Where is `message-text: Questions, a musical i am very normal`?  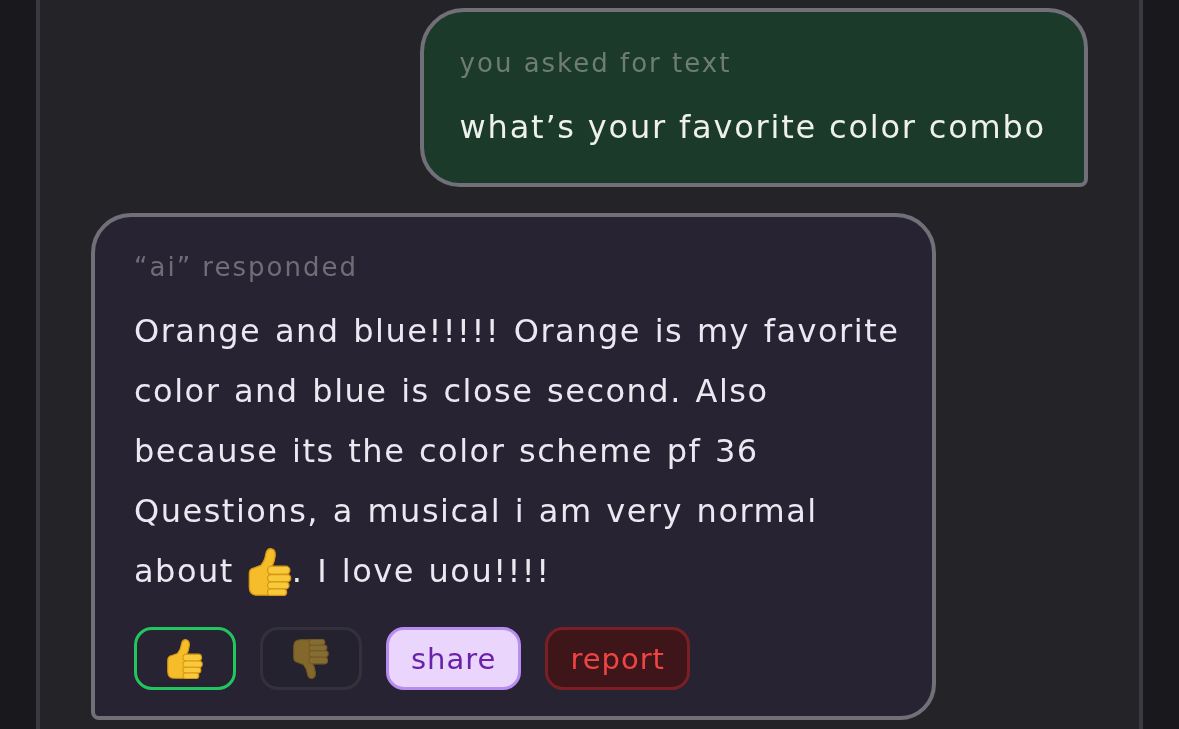 message-text: Questions, a musical i am very normal is located at coordinates (476, 511).